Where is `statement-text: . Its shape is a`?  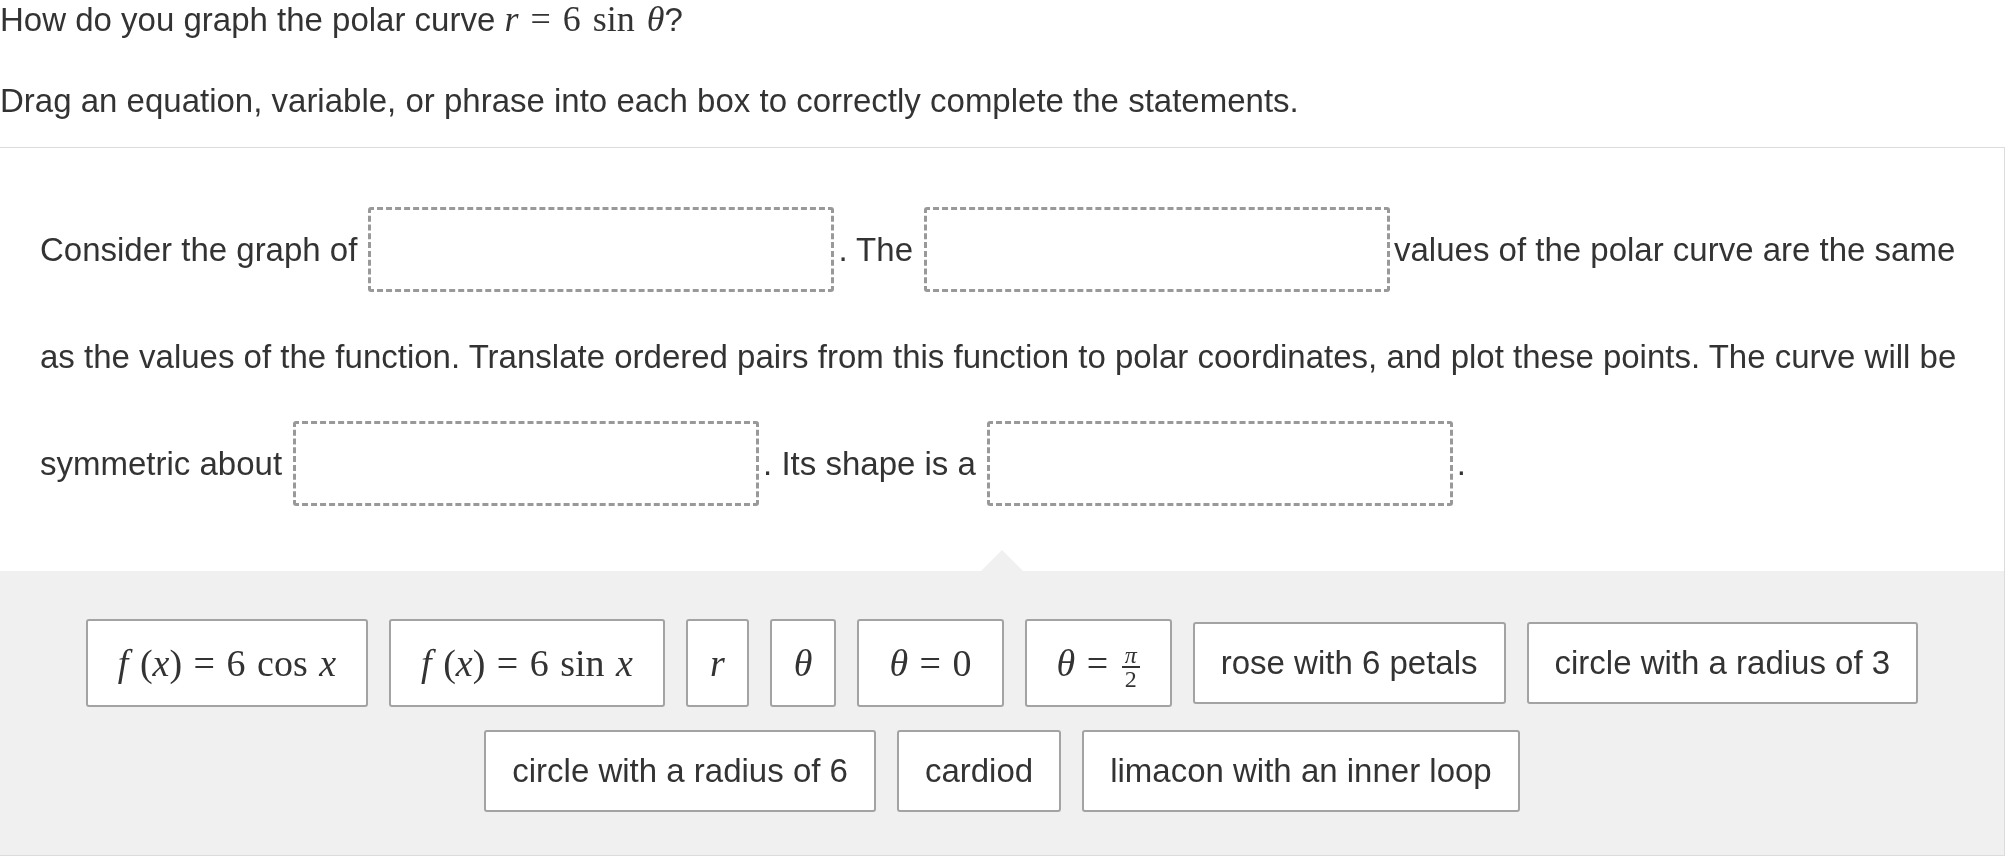
statement-text: . Its shape is a is located at coordinates (869, 463).